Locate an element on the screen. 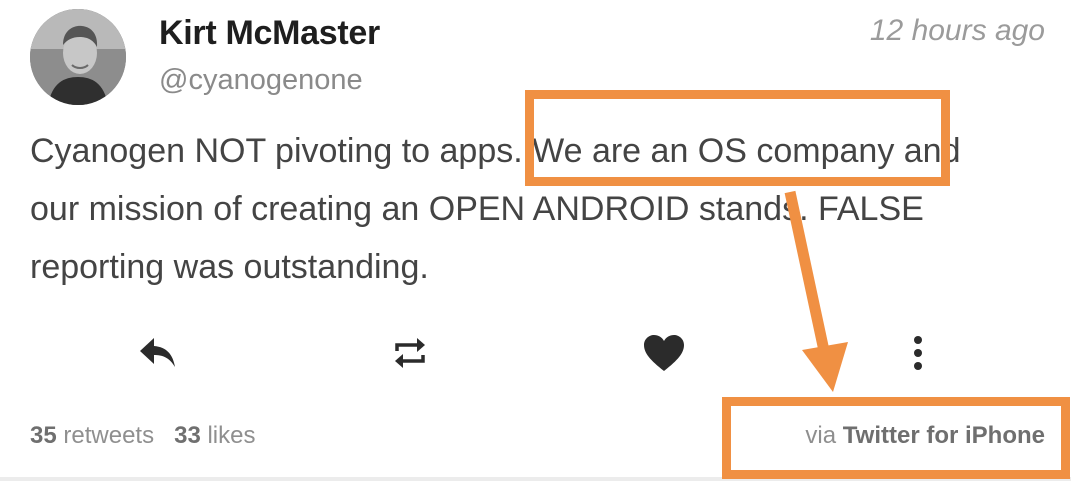  annotation-arrow is located at coordinates (816, 291).